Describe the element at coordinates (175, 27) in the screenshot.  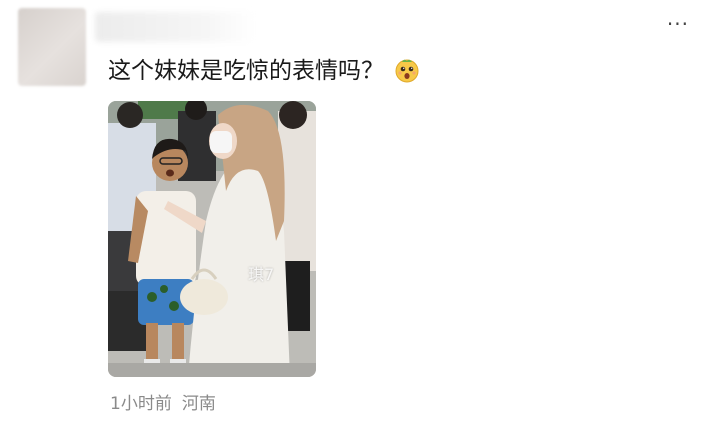
I see `username-blurred` at that location.